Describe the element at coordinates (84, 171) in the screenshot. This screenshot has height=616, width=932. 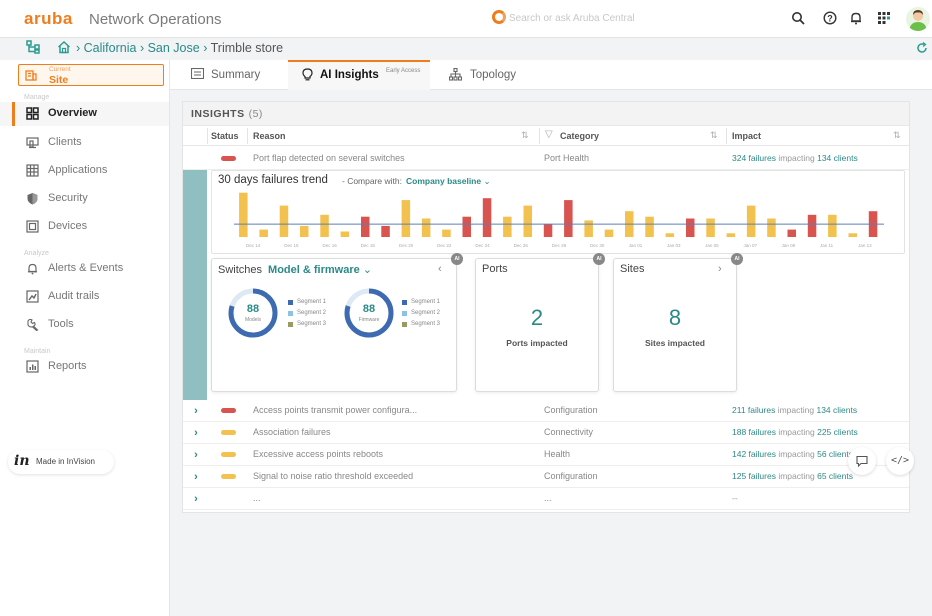
I see `sidebar-item-applications: Applications` at that location.